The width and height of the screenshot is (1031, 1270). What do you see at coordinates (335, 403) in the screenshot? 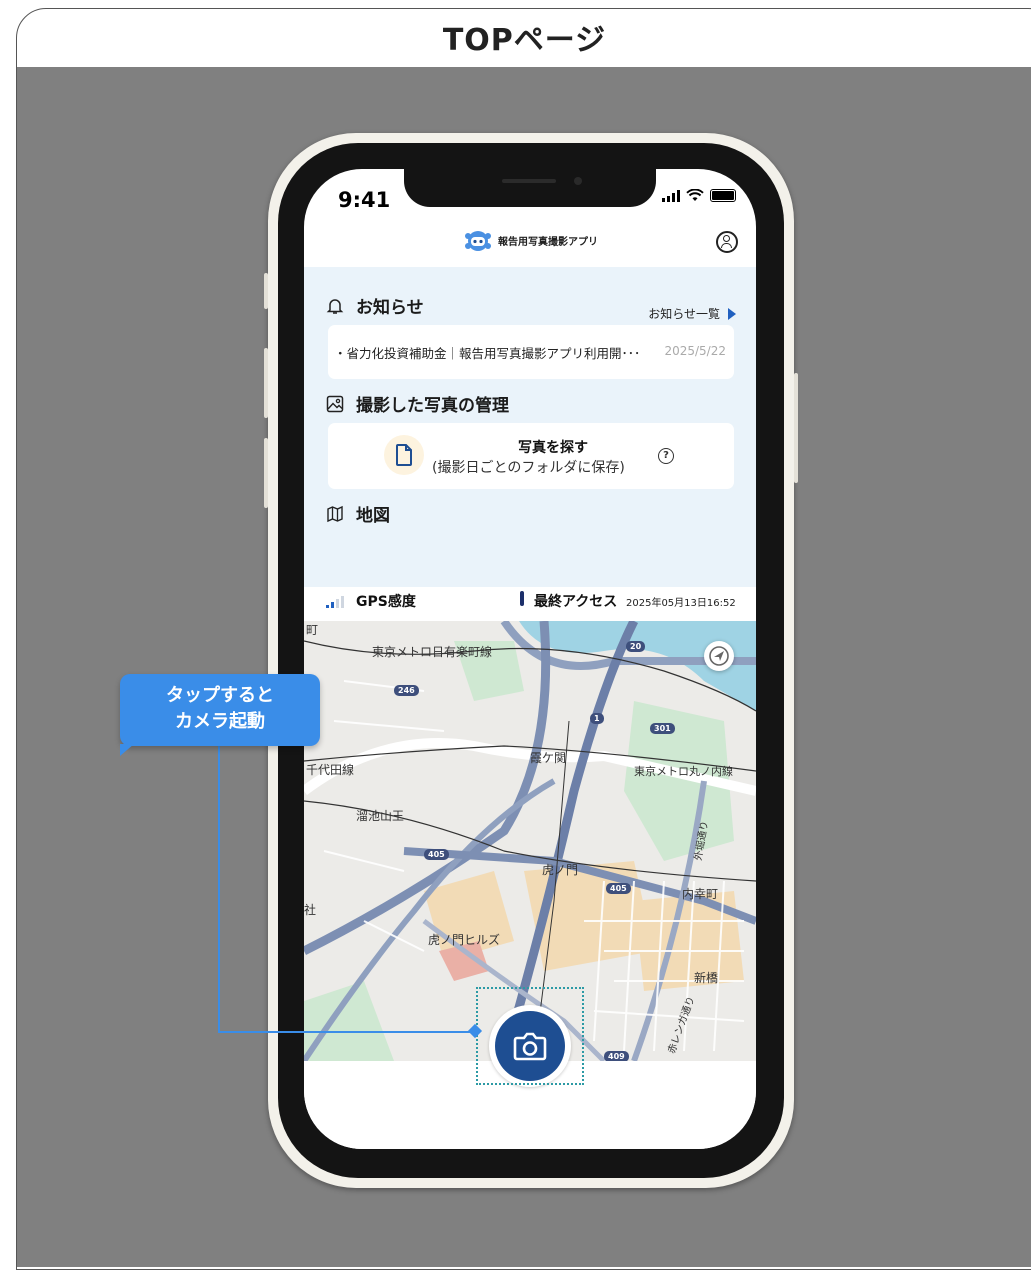
I see `image-icon` at bounding box center [335, 403].